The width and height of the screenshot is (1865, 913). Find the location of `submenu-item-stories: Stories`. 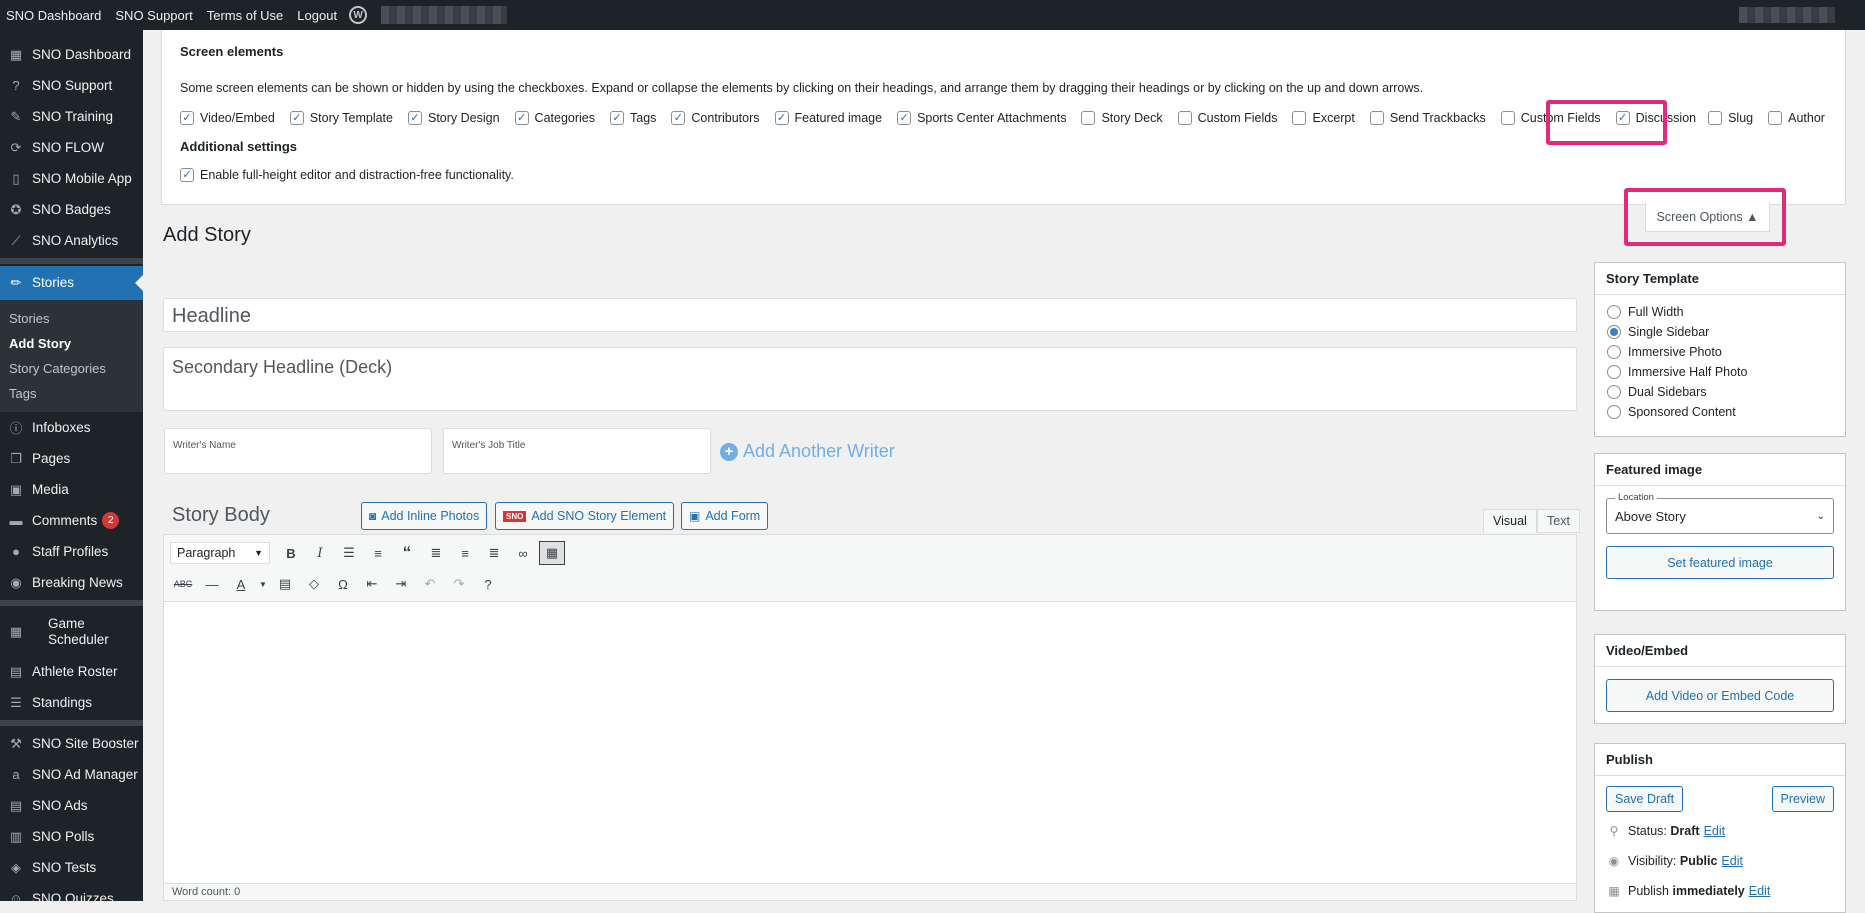

submenu-item-stories: Stories is located at coordinates (71, 318).